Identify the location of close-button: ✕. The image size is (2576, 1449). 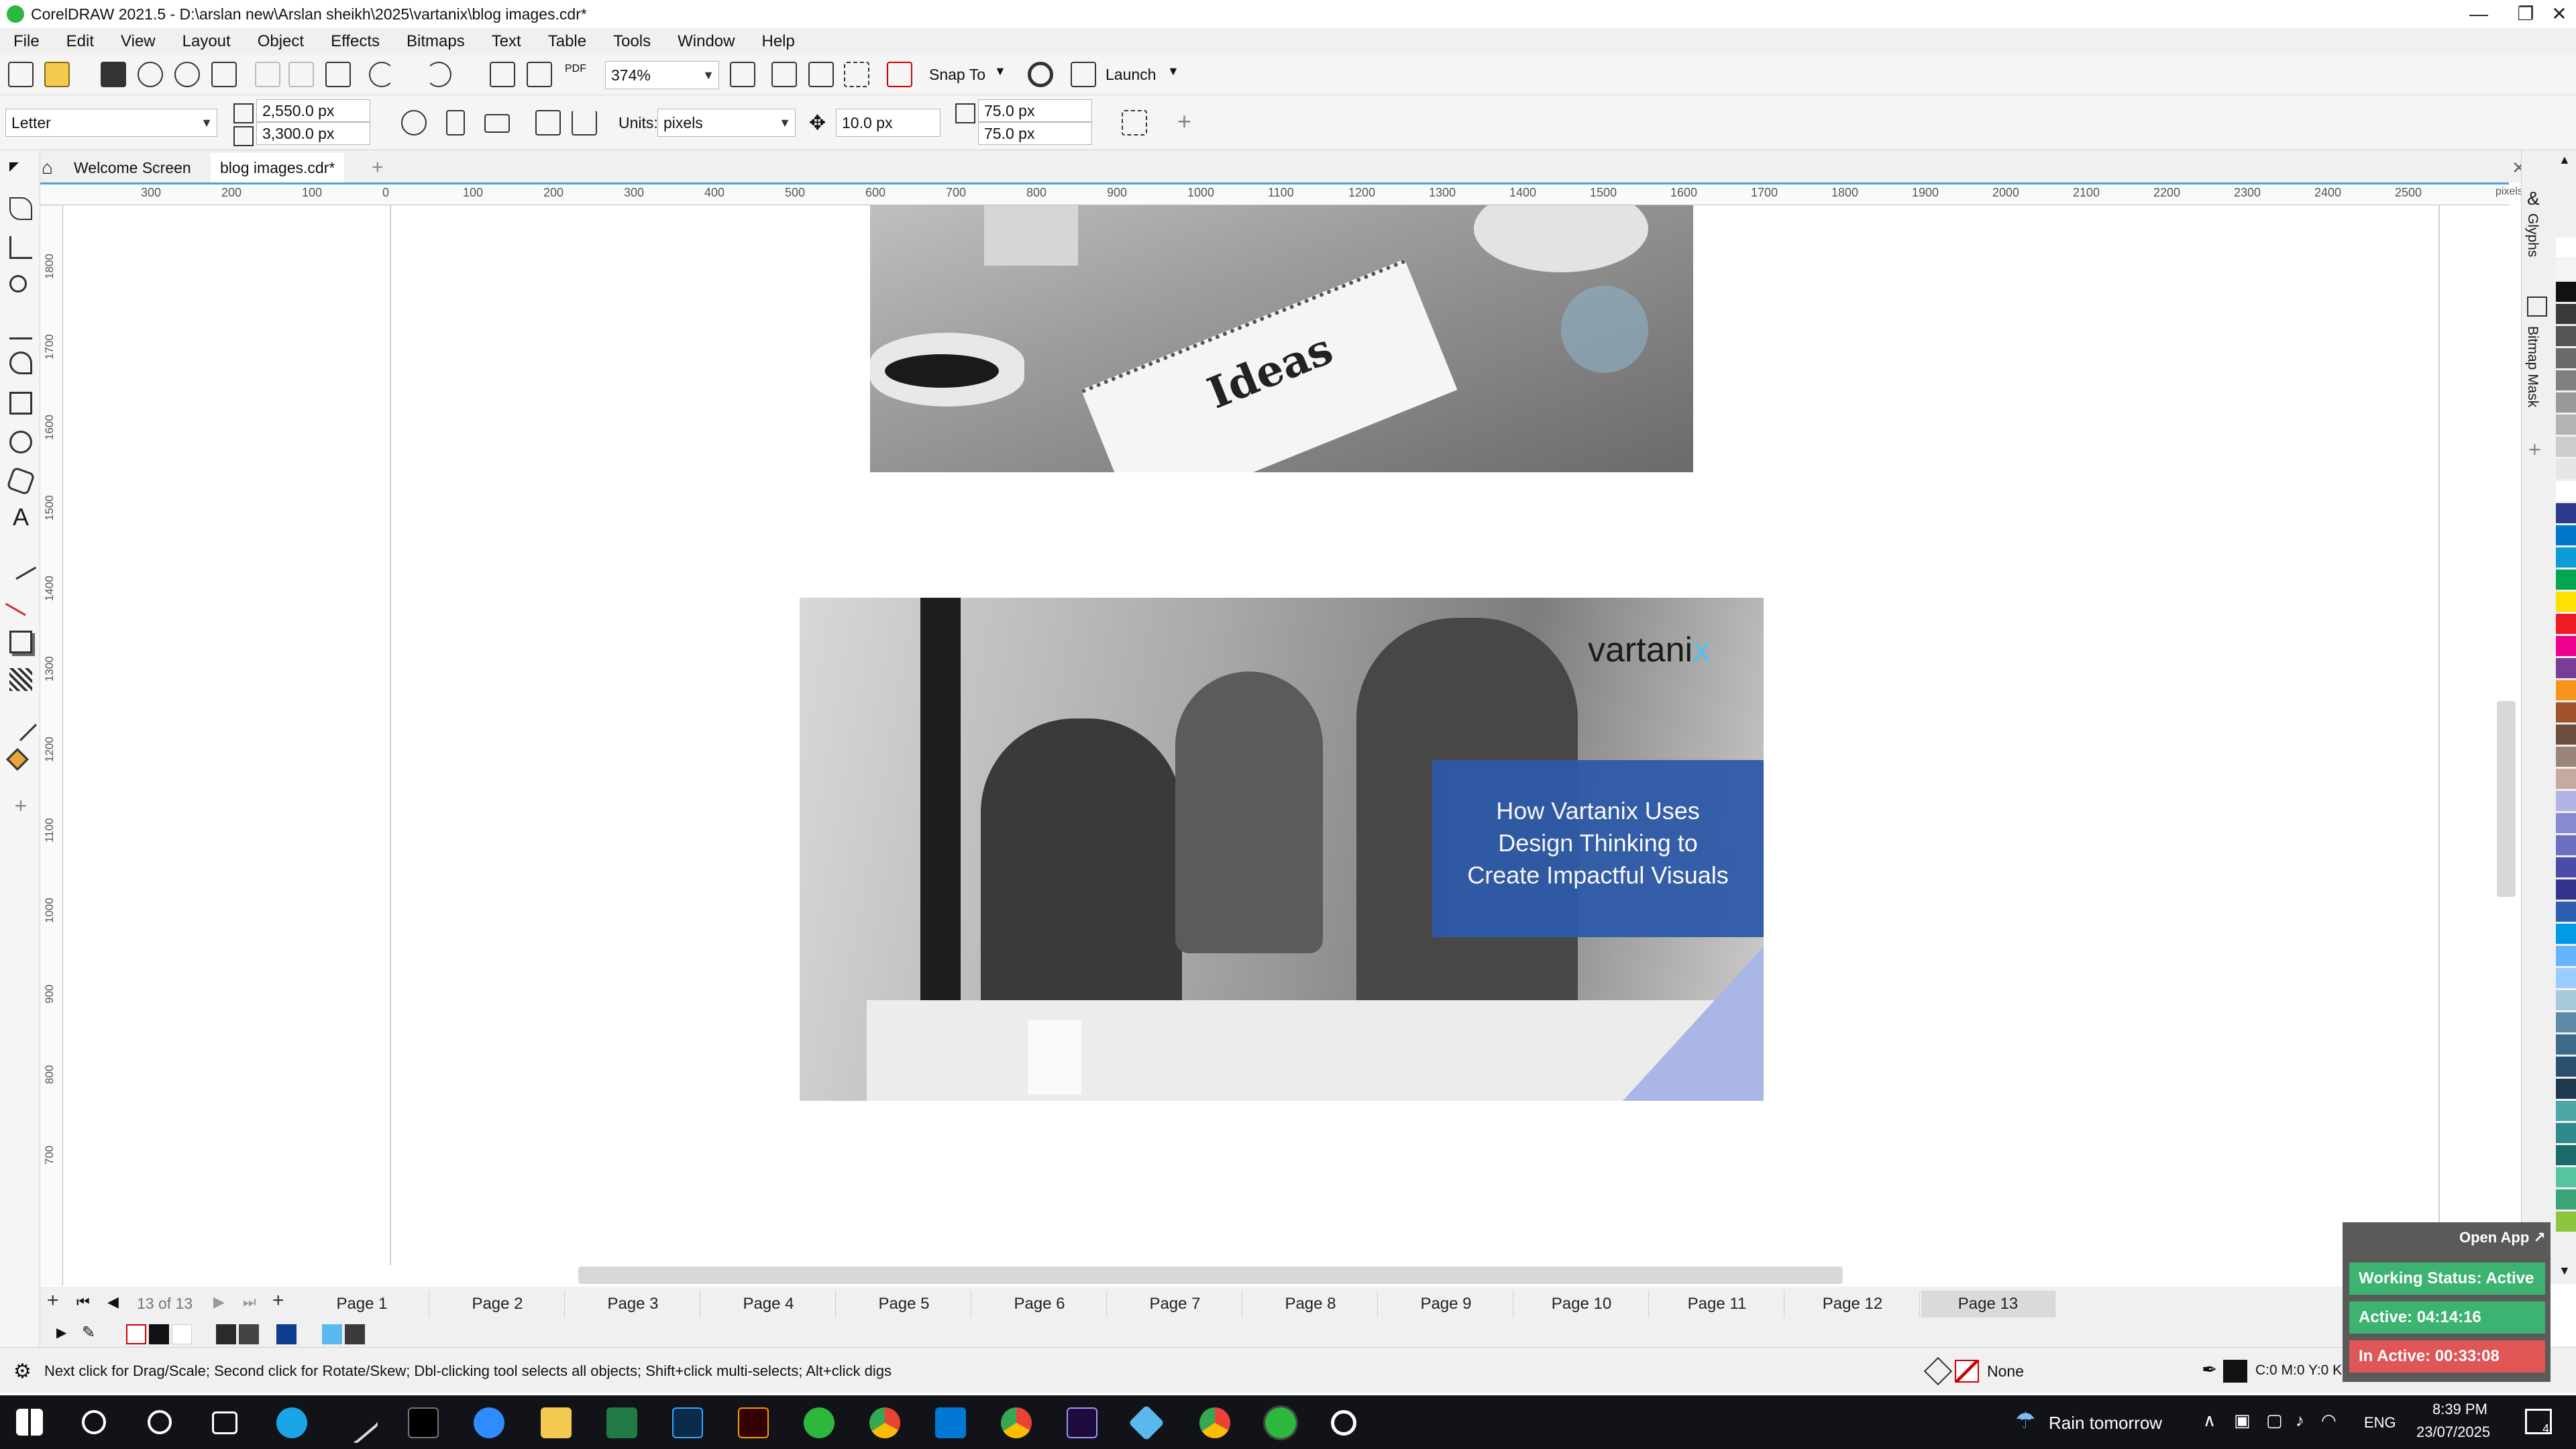
(2556, 14).